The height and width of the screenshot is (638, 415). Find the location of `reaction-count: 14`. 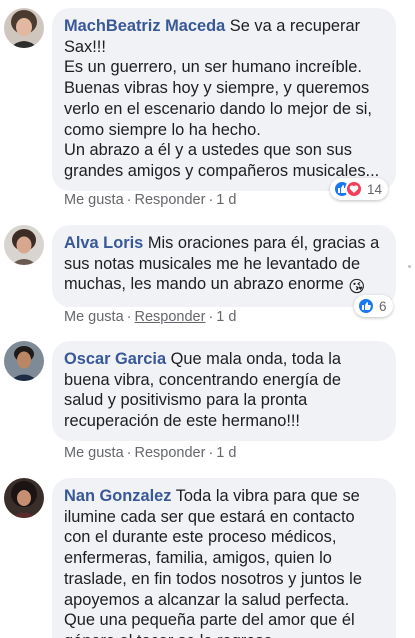

reaction-count: 14 is located at coordinates (375, 189).